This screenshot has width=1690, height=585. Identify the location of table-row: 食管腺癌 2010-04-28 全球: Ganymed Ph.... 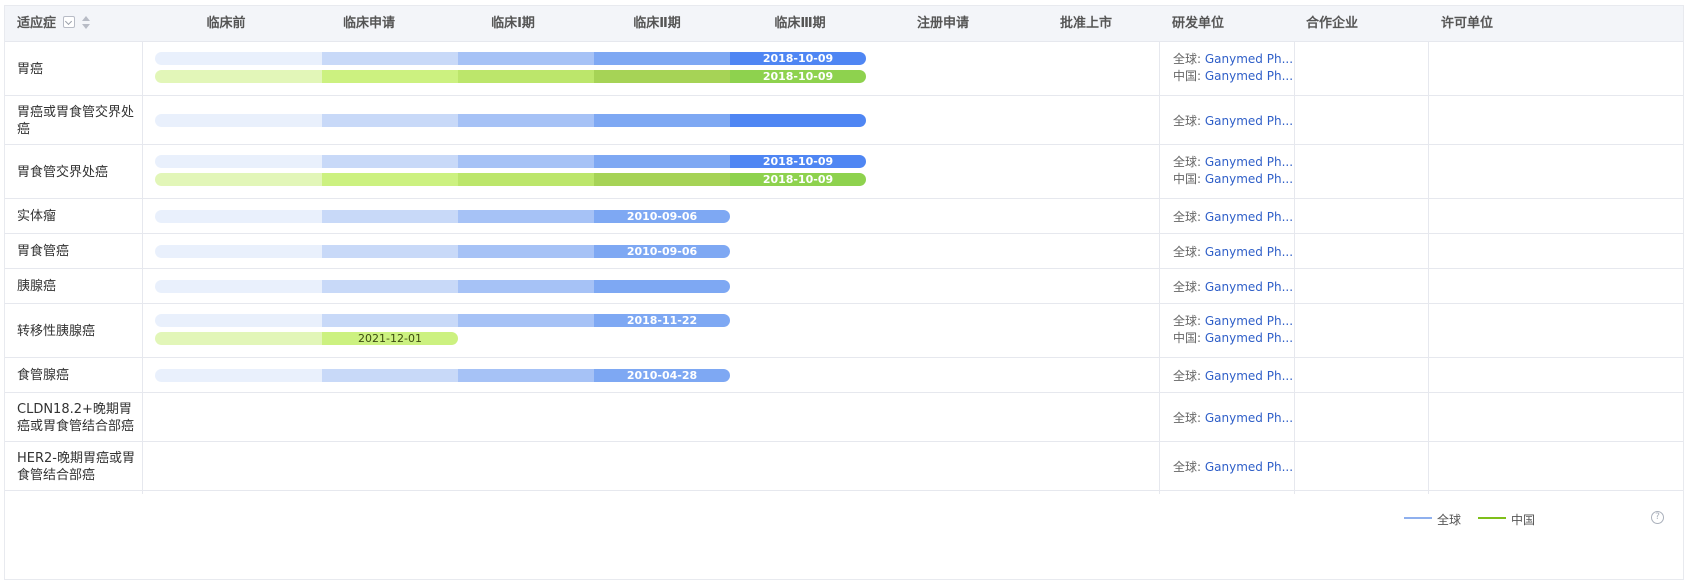
(844, 375).